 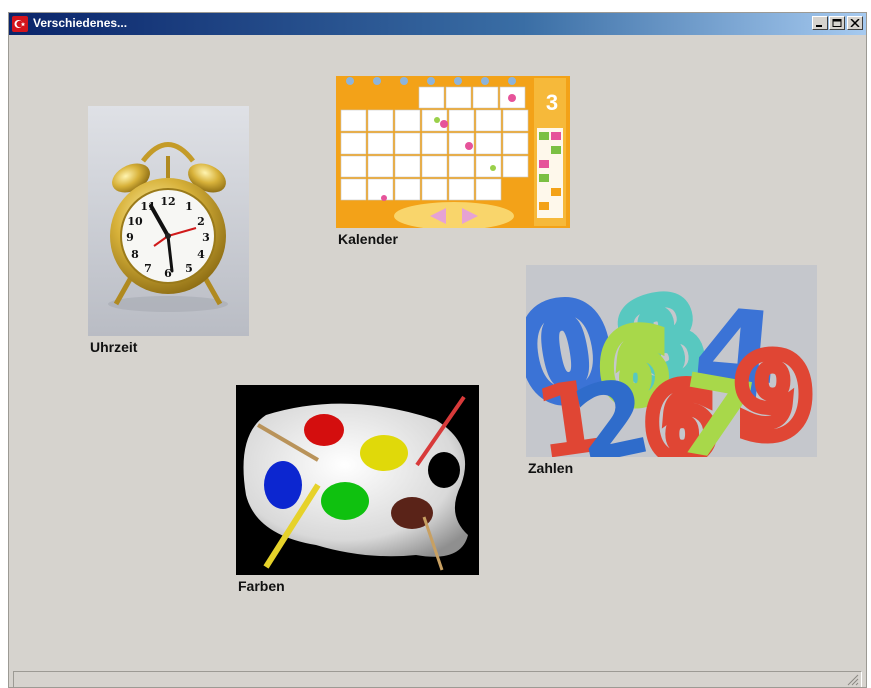 What do you see at coordinates (261, 586) in the screenshot?
I see `tile-label-farben: Farben` at bounding box center [261, 586].